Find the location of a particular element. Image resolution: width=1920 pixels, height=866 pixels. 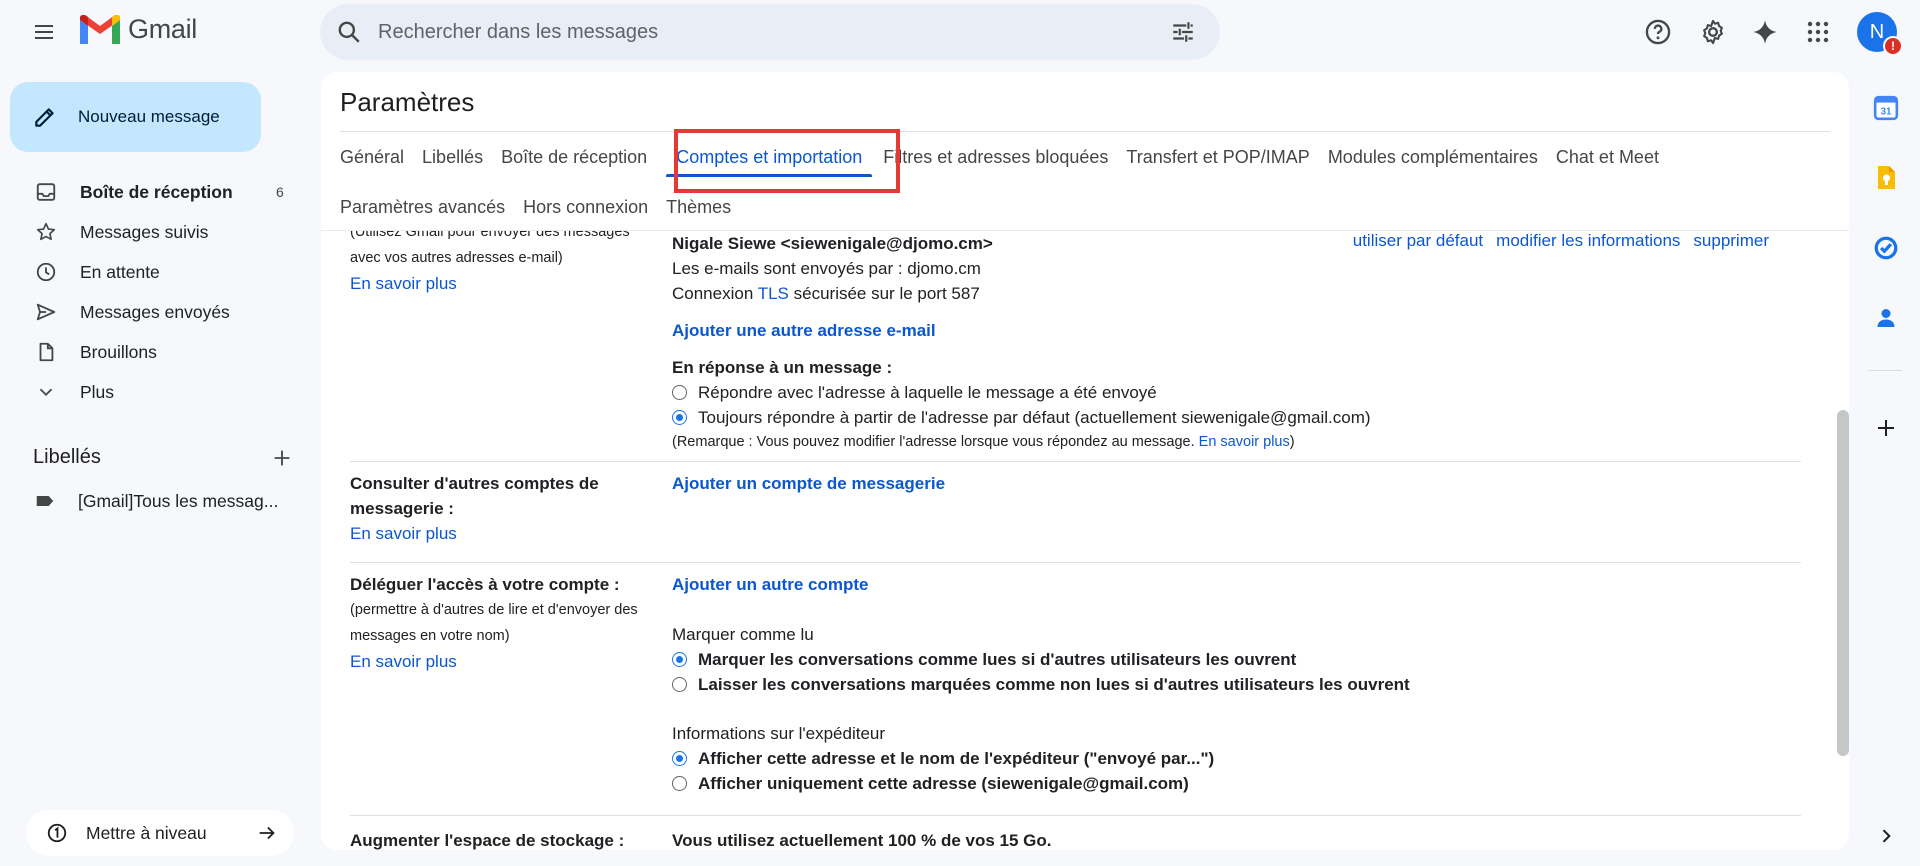

upgrade-button: Mettre à niveau is located at coordinates (160, 833).